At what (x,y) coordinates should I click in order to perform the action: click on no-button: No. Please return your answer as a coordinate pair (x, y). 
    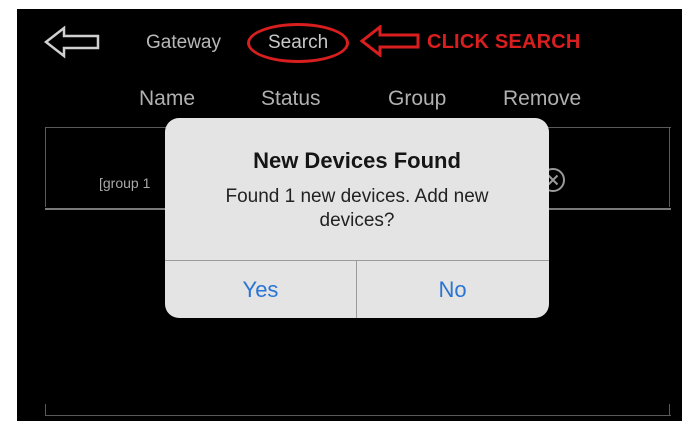
    Looking at the image, I should click on (452, 289).